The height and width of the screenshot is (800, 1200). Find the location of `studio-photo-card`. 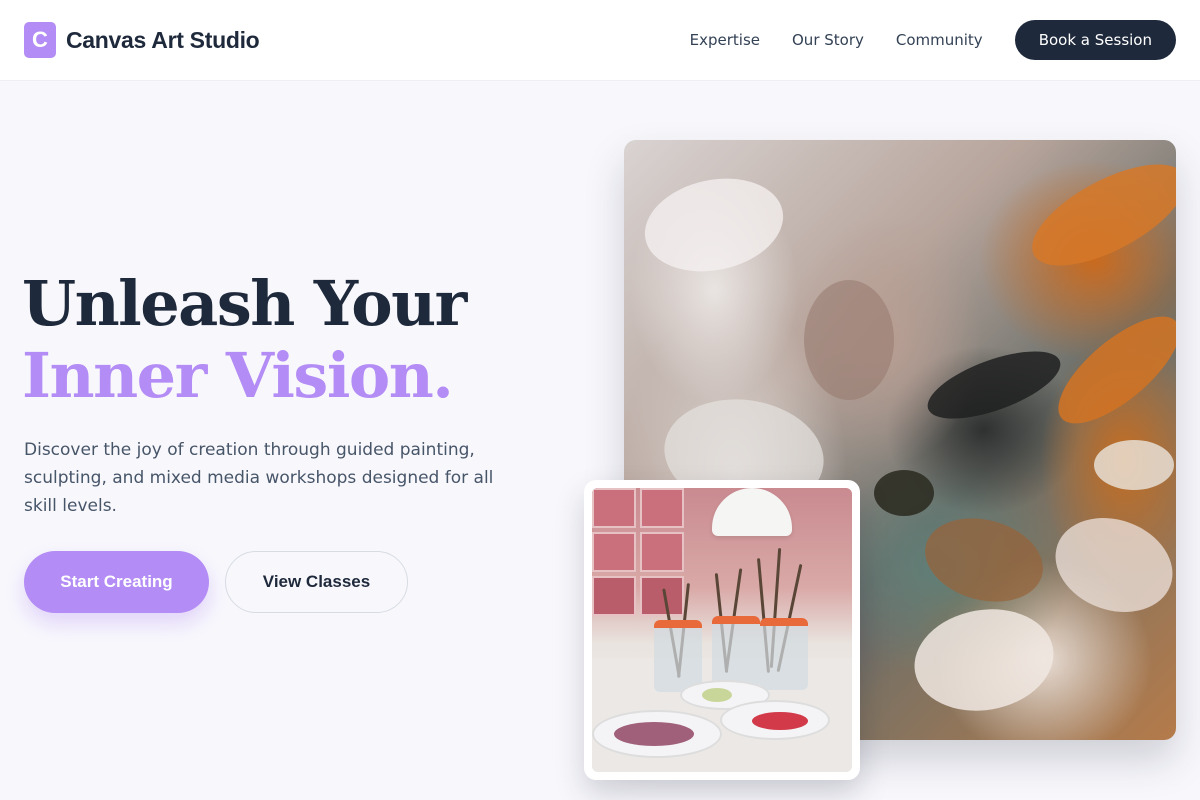

studio-photo-card is located at coordinates (722, 630).